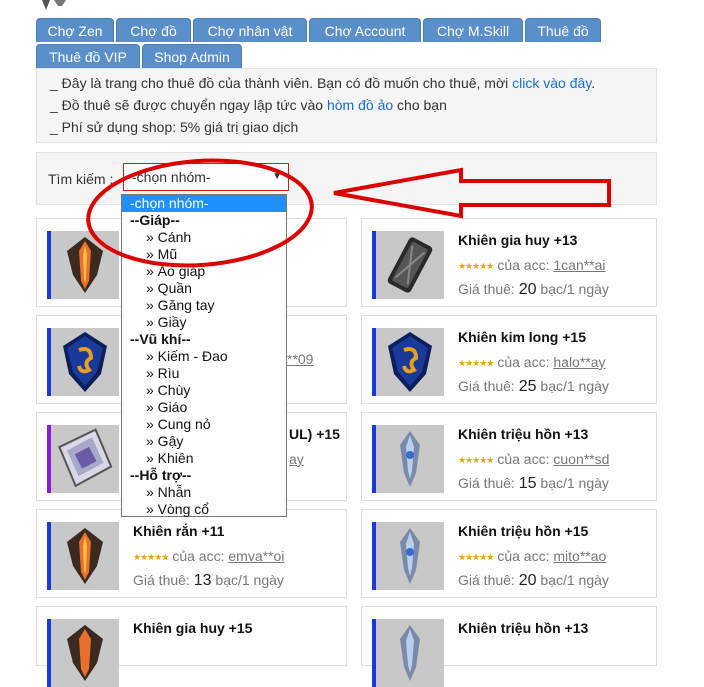 This screenshot has width=704, height=687. What do you see at coordinates (204, 492) in the screenshot?
I see `dropdown-option: » Nhẫn` at bounding box center [204, 492].